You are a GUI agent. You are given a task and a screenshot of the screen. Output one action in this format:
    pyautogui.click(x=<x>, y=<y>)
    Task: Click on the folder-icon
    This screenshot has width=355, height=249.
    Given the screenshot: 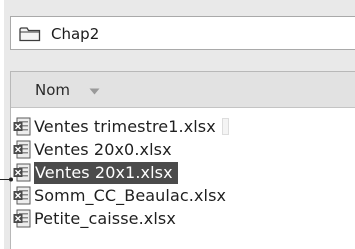 What is the action you would take?
    pyautogui.click(x=30, y=34)
    